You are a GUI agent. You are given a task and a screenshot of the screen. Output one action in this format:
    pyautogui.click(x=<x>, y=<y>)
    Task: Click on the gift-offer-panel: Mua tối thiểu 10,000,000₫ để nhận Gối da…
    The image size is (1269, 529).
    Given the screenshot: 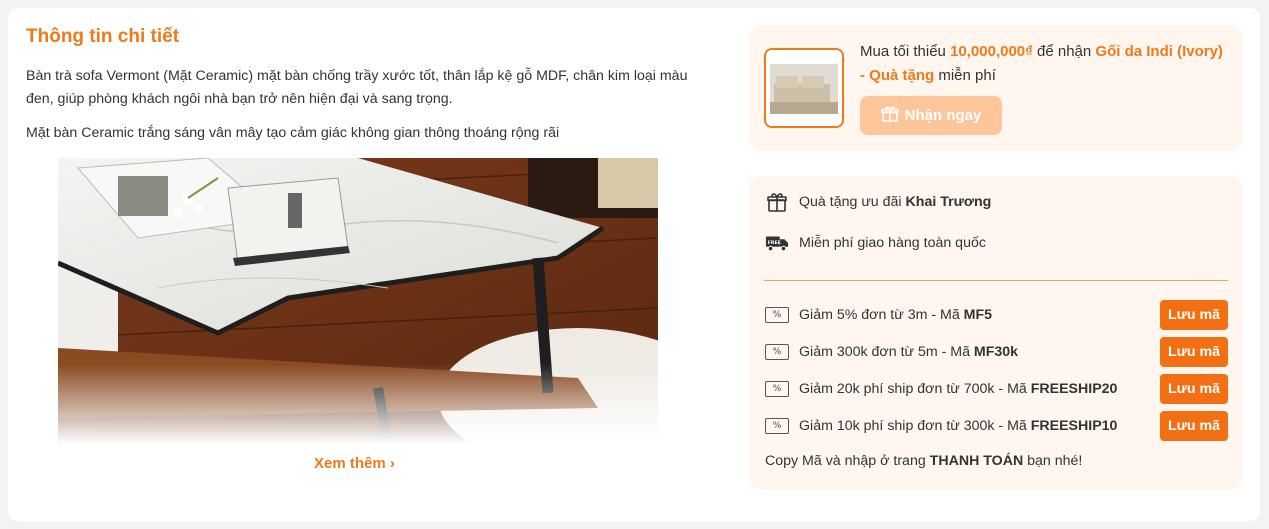 What is the action you would take?
    pyautogui.click(x=996, y=88)
    